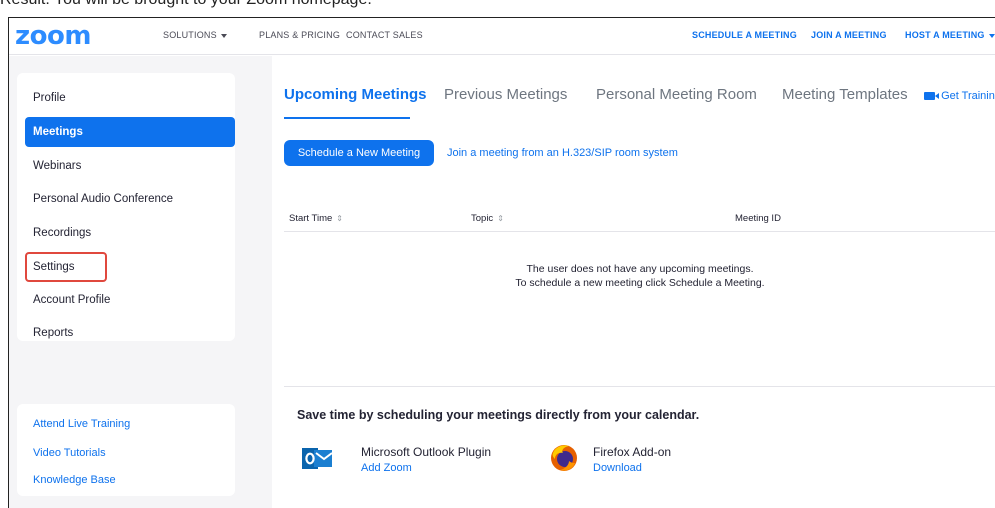  What do you see at coordinates (130, 98) in the screenshot?
I see `sidebar-item-profile: Profile` at bounding box center [130, 98].